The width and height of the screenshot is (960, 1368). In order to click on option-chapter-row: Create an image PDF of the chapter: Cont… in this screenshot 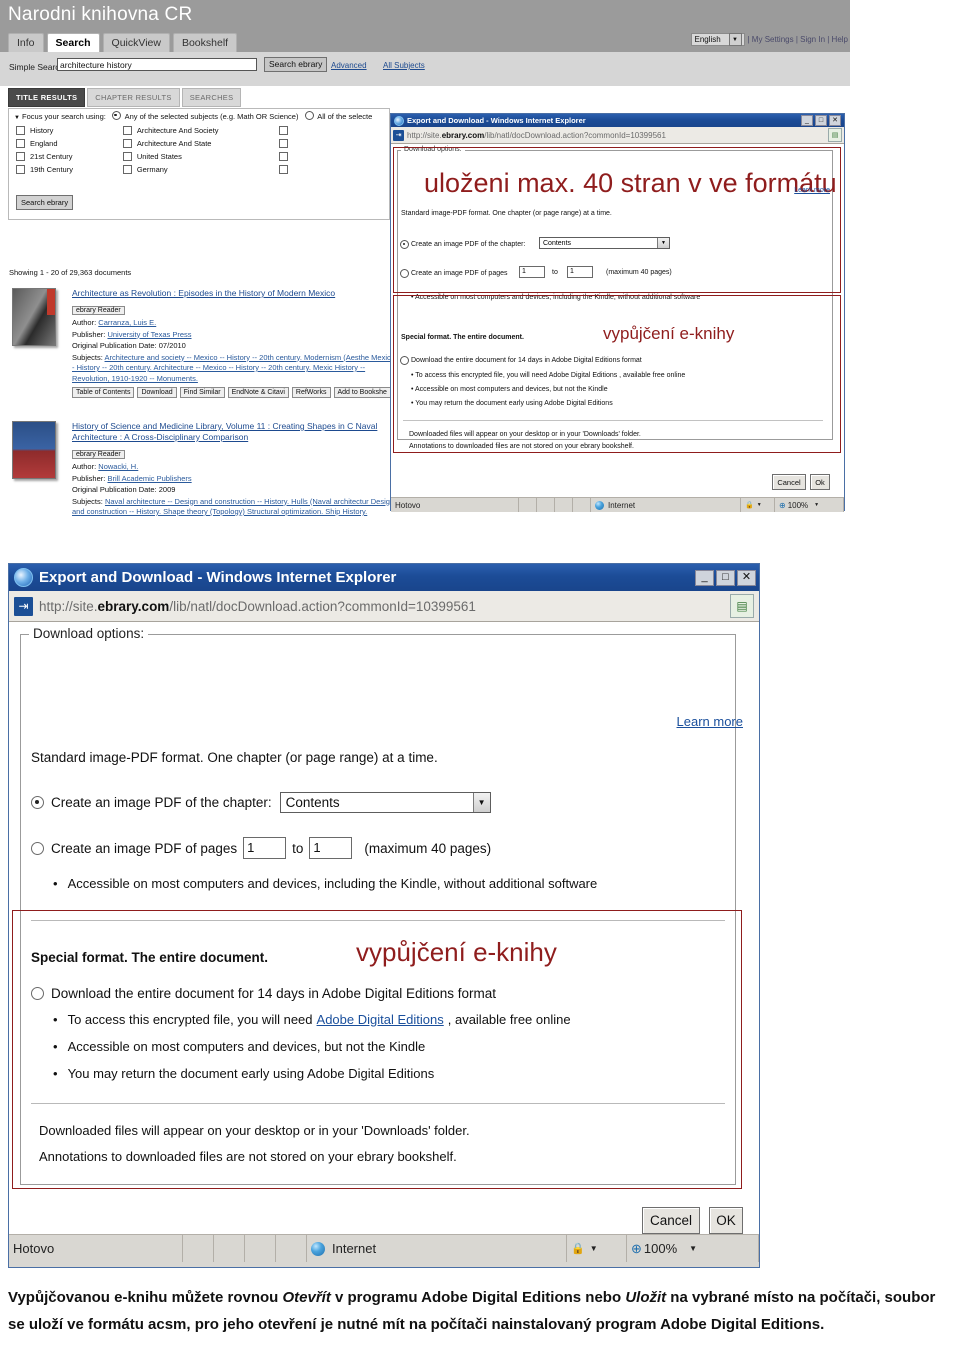, I will do `click(261, 802)`.